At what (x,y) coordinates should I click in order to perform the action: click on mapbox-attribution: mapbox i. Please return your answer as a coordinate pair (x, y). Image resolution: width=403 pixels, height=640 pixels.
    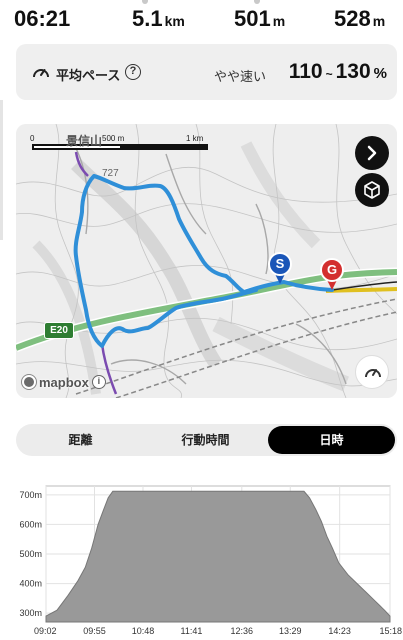
    Looking at the image, I should click on (64, 382).